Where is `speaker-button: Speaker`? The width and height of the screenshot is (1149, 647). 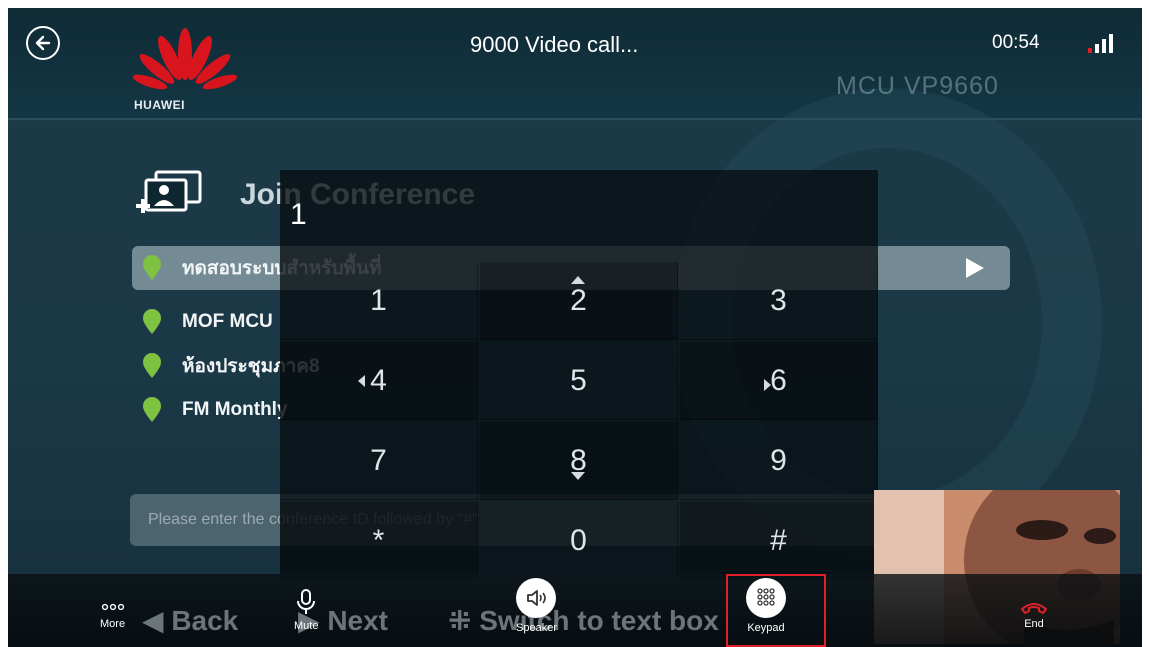 speaker-button: Speaker is located at coordinates (536, 606).